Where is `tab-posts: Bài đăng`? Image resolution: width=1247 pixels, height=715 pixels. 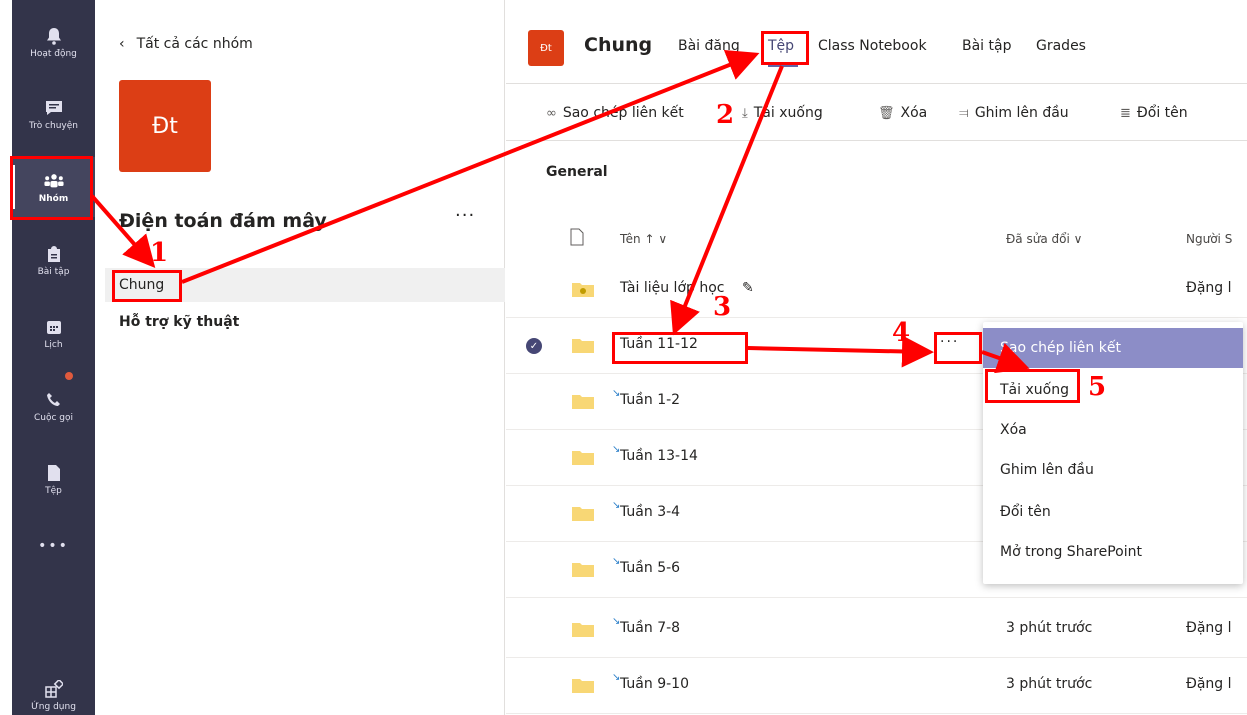
tab-posts: Bài đăng is located at coordinates (709, 46).